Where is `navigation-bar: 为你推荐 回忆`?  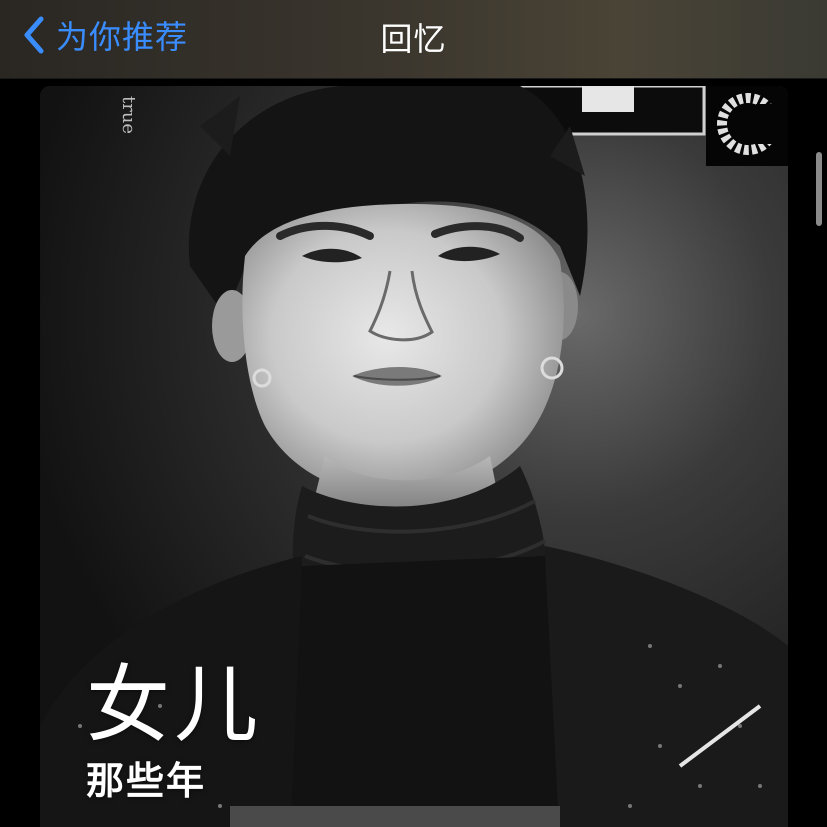 navigation-bar: 为你推荐 回忆 is located at coordinates (413, 39).